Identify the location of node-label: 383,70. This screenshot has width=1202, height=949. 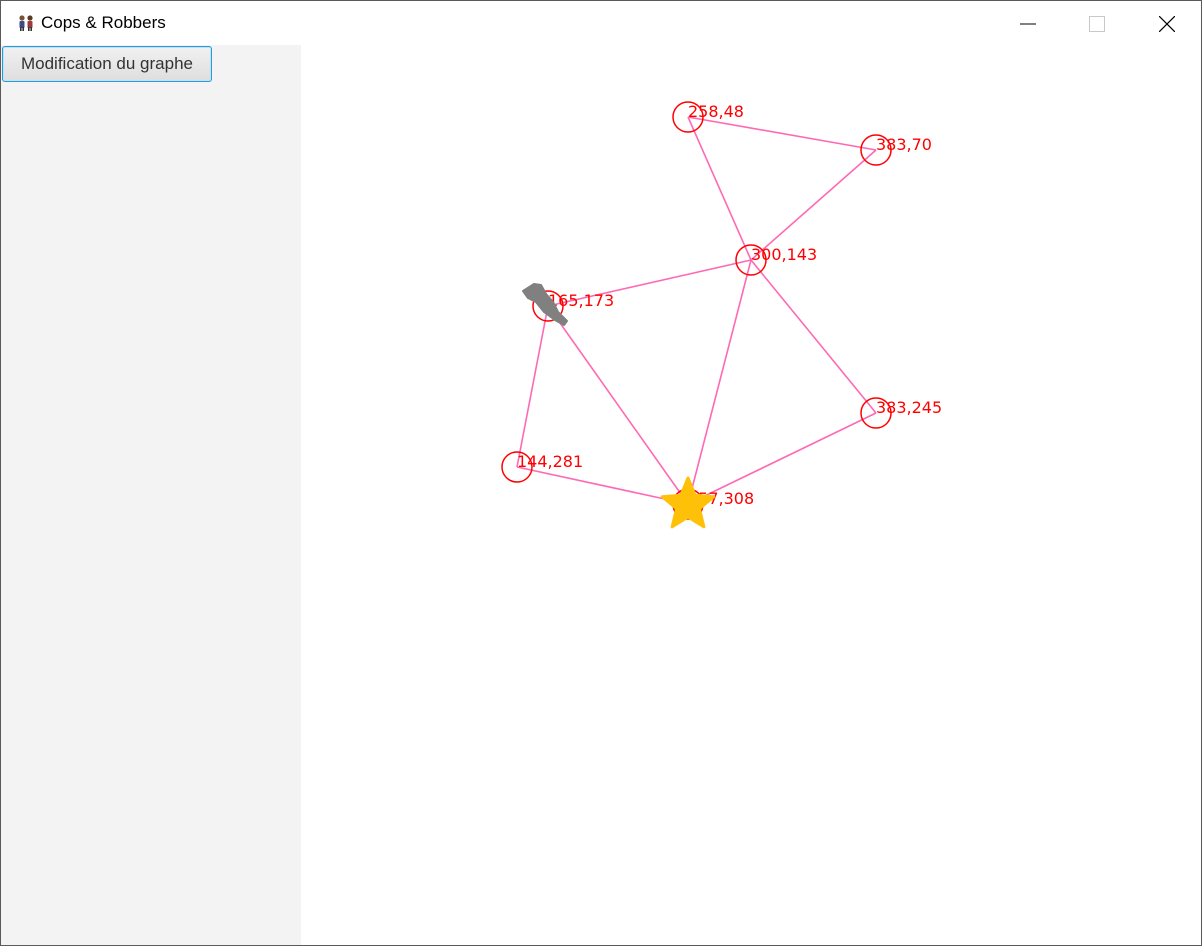
(904, 144).